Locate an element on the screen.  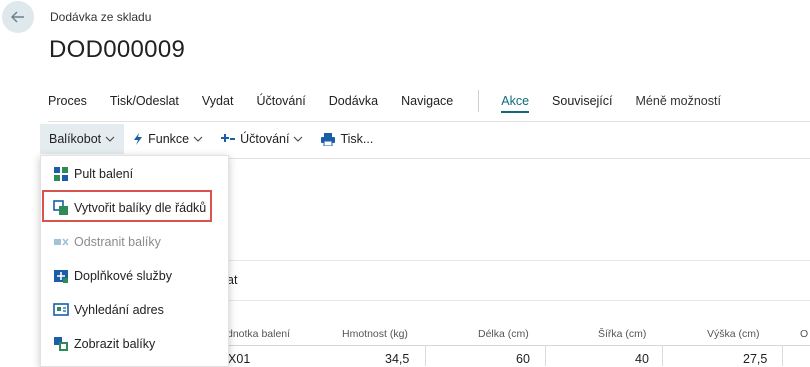
lightning-icon is located at coordinates (138, 139).